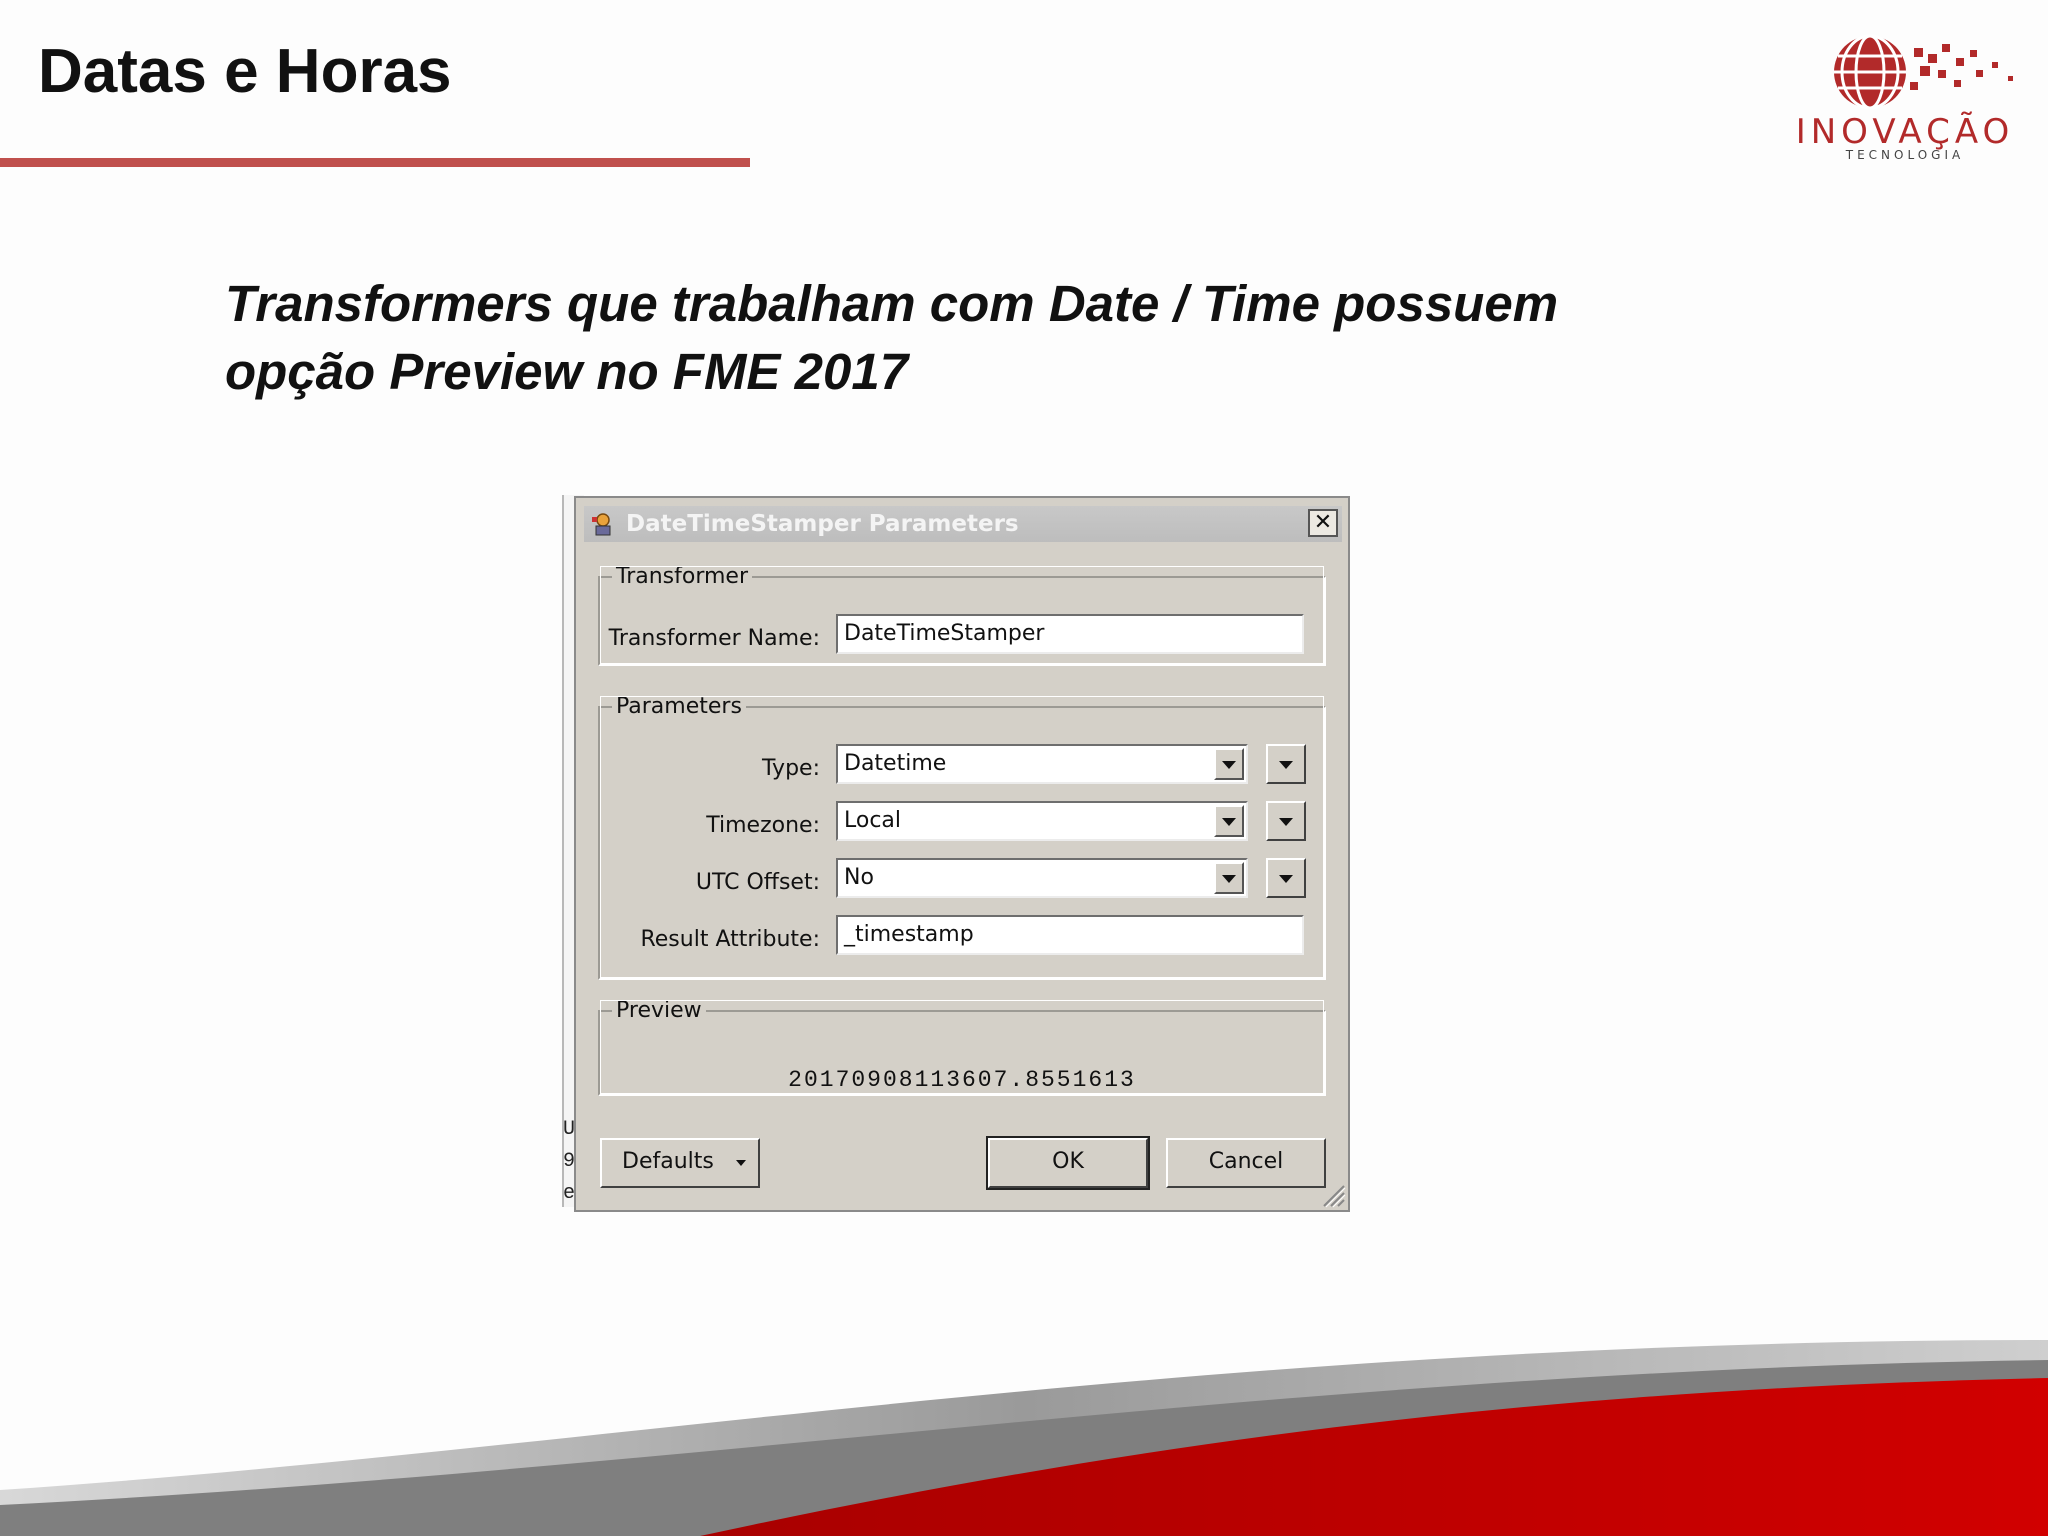 Image resolution: width=2048 pixels, height=1536 pixels. I want to click on logo-wordmark: INOVAÇÃO, so click(1905, 132).